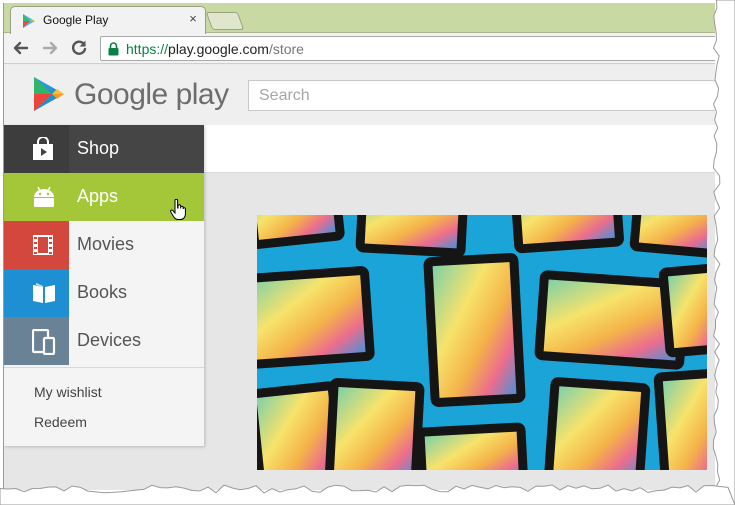 The image size is (735, 505). Describe the element at coordinates (367, 494) in the screenshot. I see `torn-bottom-edge` at that location.